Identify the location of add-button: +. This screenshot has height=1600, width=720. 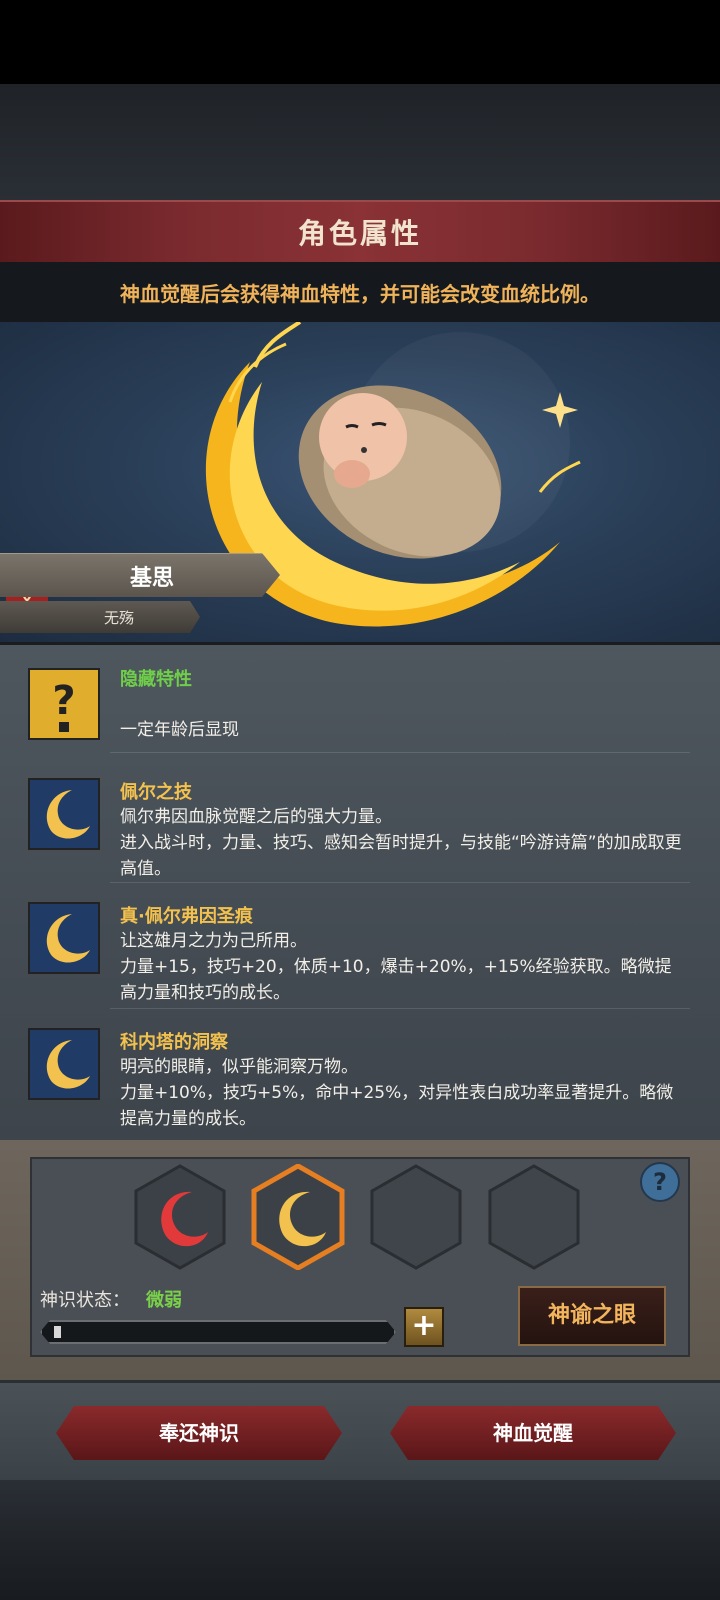
(424, 1327).